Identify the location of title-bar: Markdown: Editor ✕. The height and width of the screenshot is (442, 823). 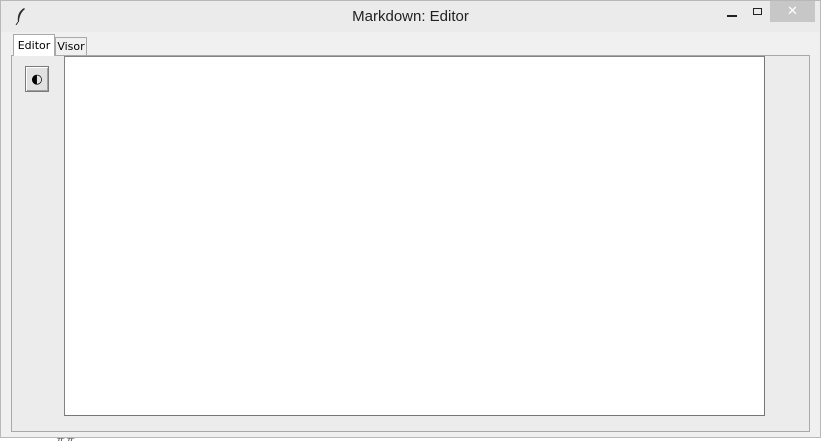
(410, 16).